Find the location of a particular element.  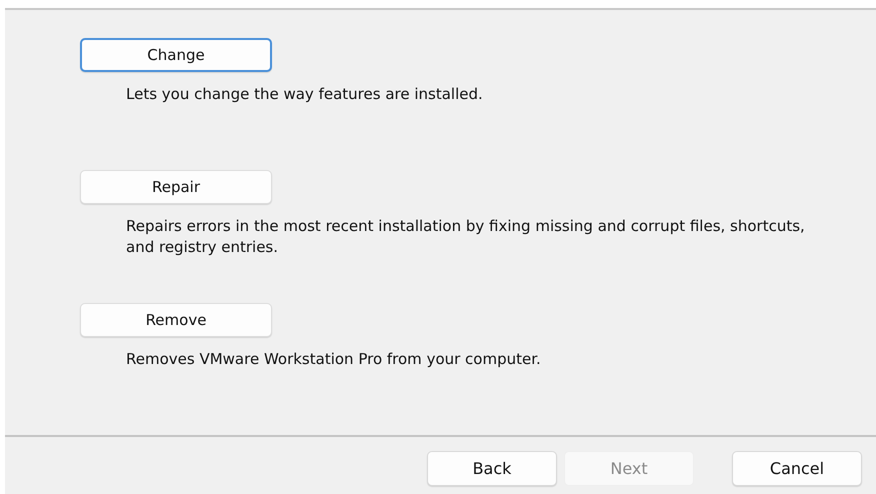

option-button: Repair is located at coordinates (176, 187).